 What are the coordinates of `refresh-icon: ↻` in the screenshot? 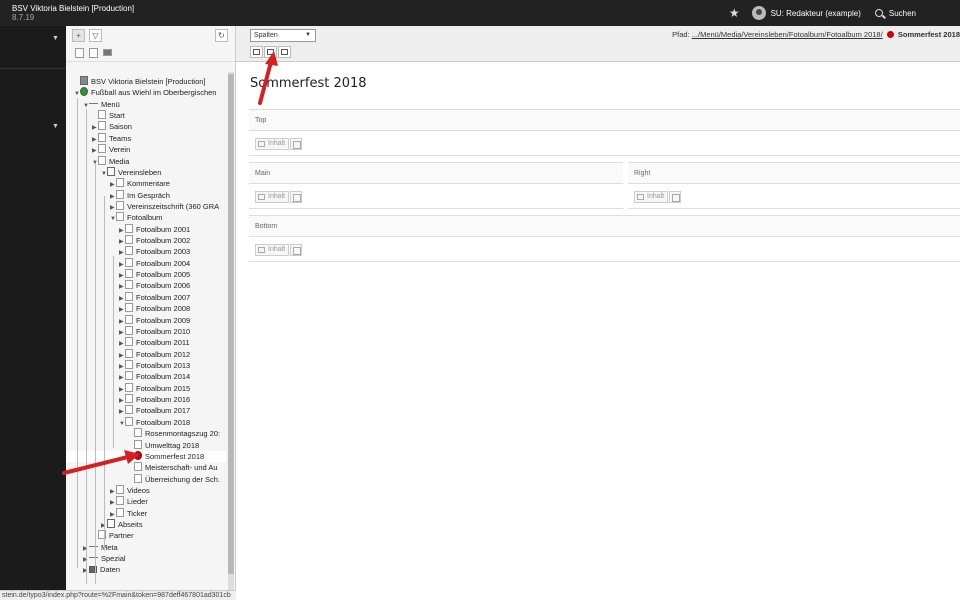 It's located at (221, 35).